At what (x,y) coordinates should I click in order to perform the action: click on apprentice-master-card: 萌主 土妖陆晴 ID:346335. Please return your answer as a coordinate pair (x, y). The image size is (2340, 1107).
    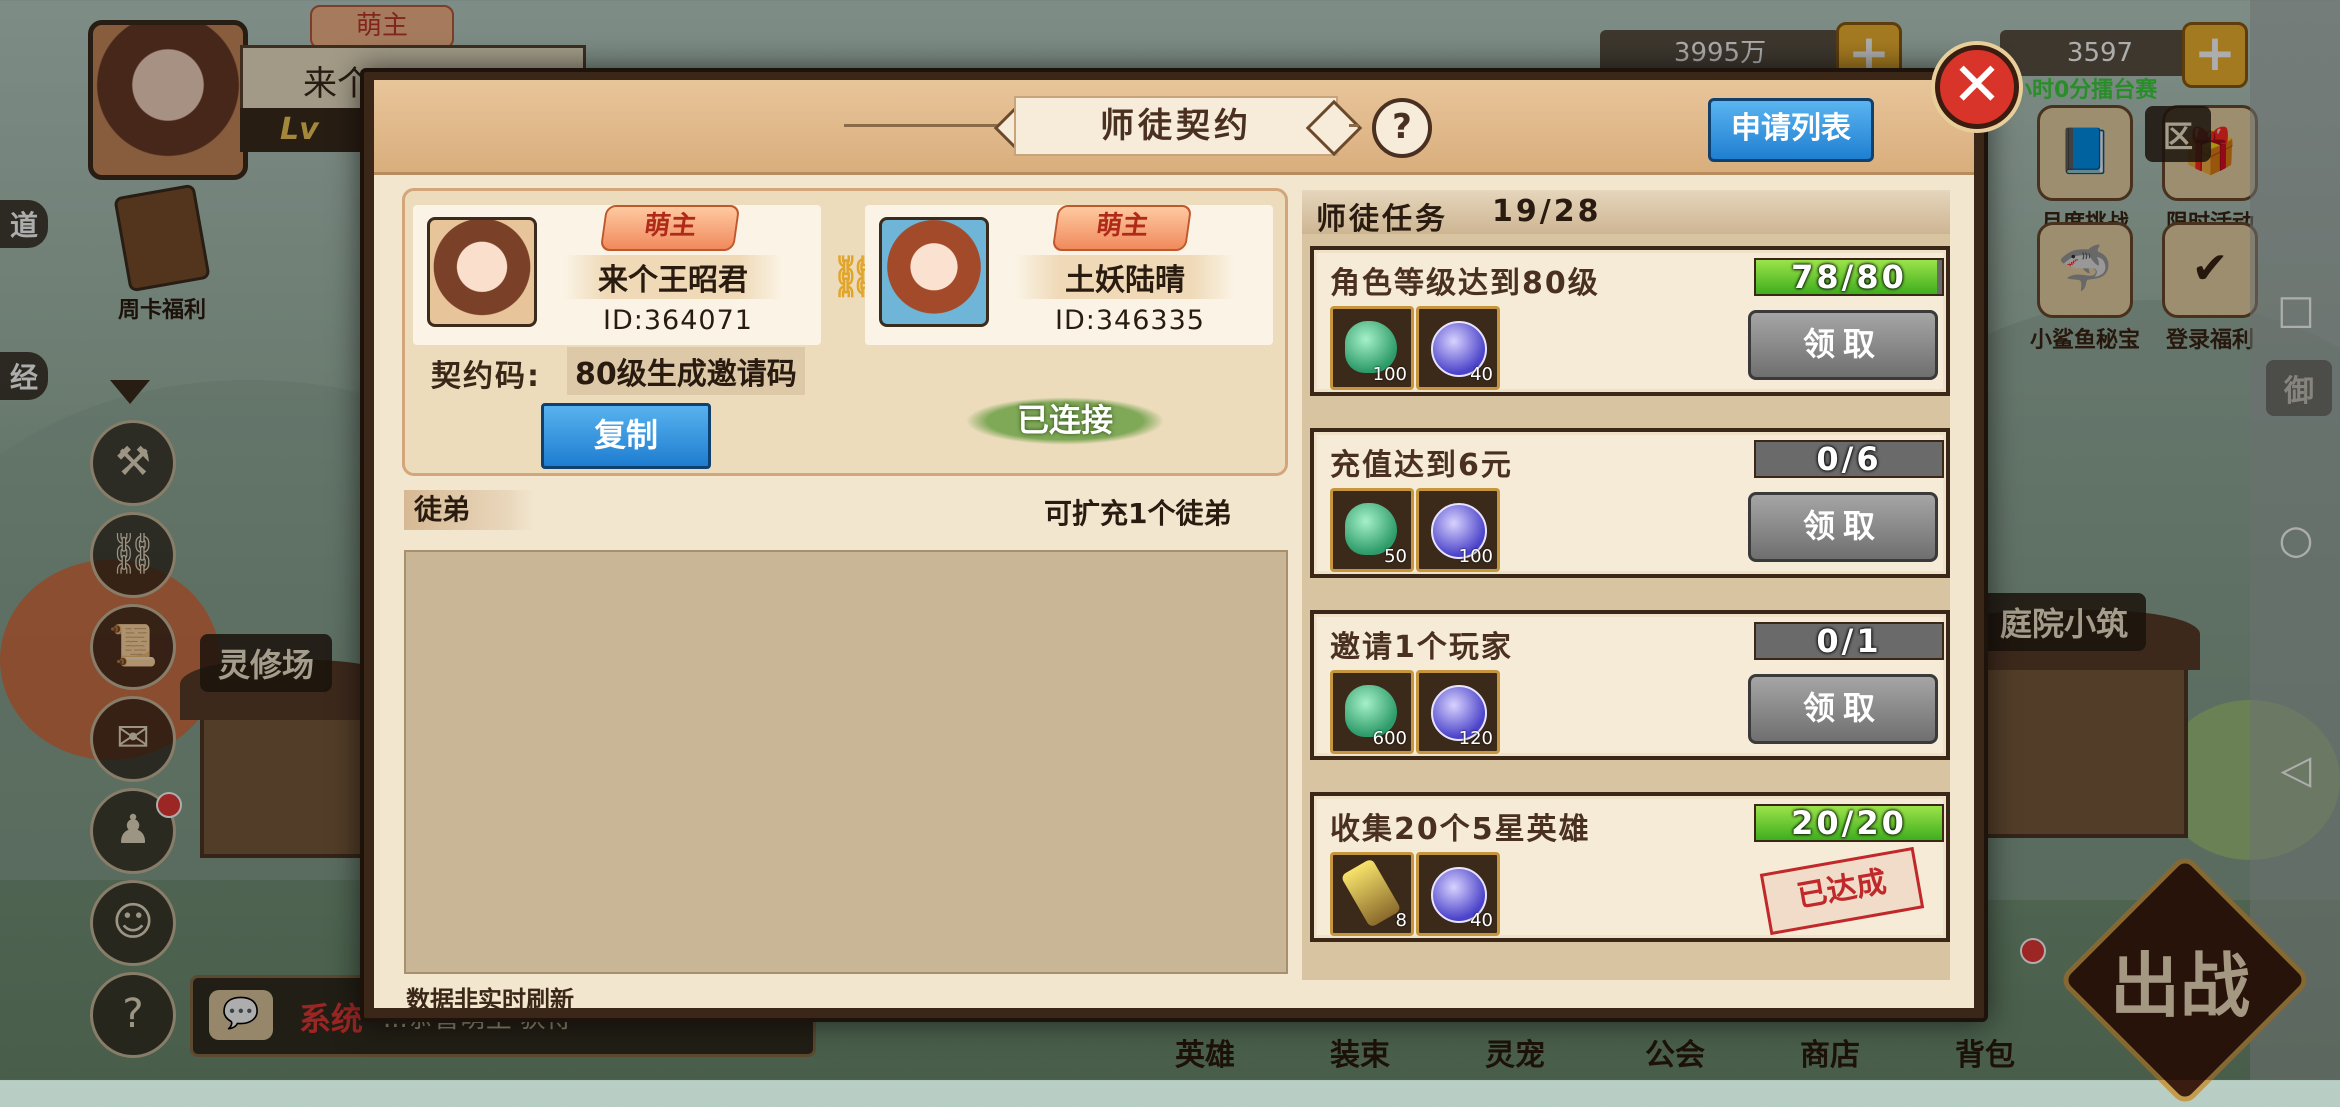
    Looking at the image, I should click on (1069, 275).